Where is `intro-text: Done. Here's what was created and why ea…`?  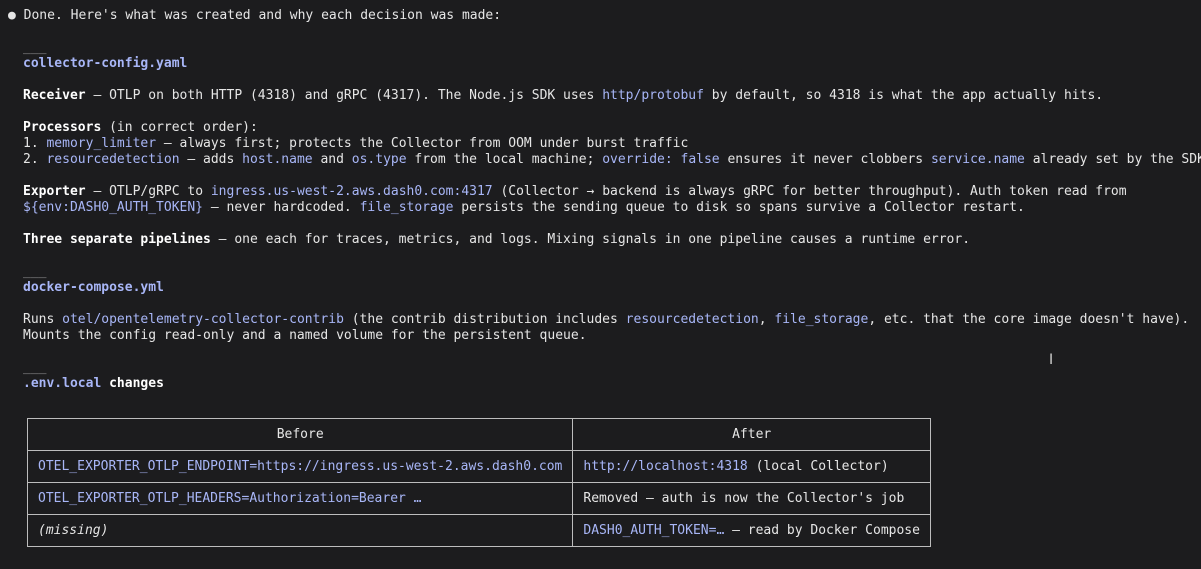
intro-text: Done. Here's what was created and why ea… is located at coordinates (262, 15).